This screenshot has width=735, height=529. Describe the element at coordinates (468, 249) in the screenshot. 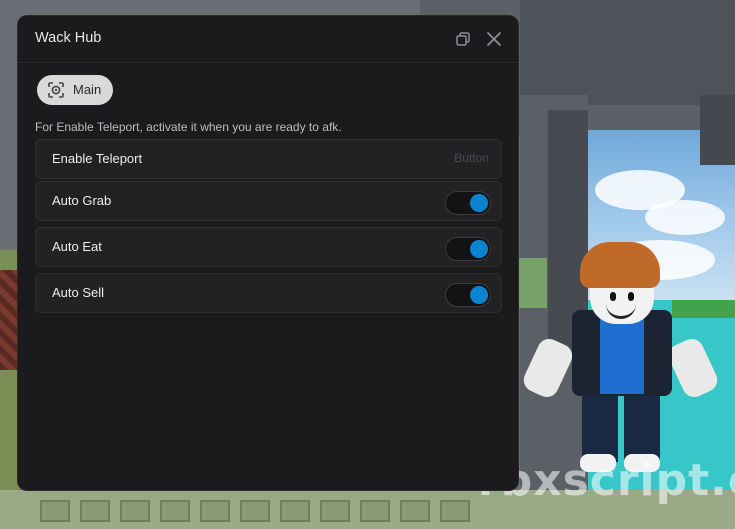

I see `auto-eat-toggle` at that location.